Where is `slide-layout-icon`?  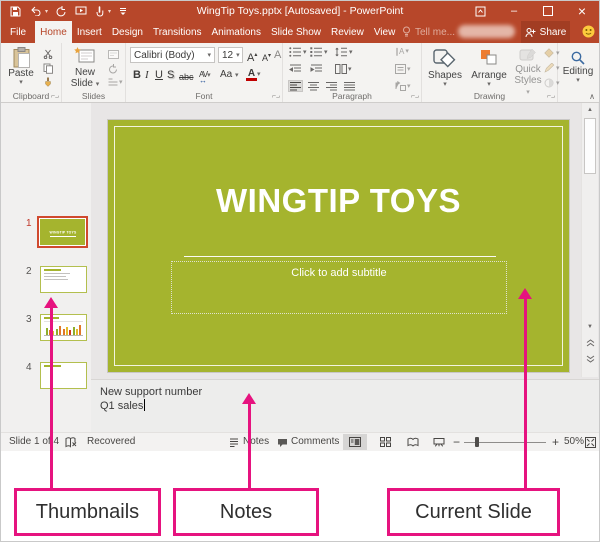 slide-layout-icon is located at coordinates (113, 54).